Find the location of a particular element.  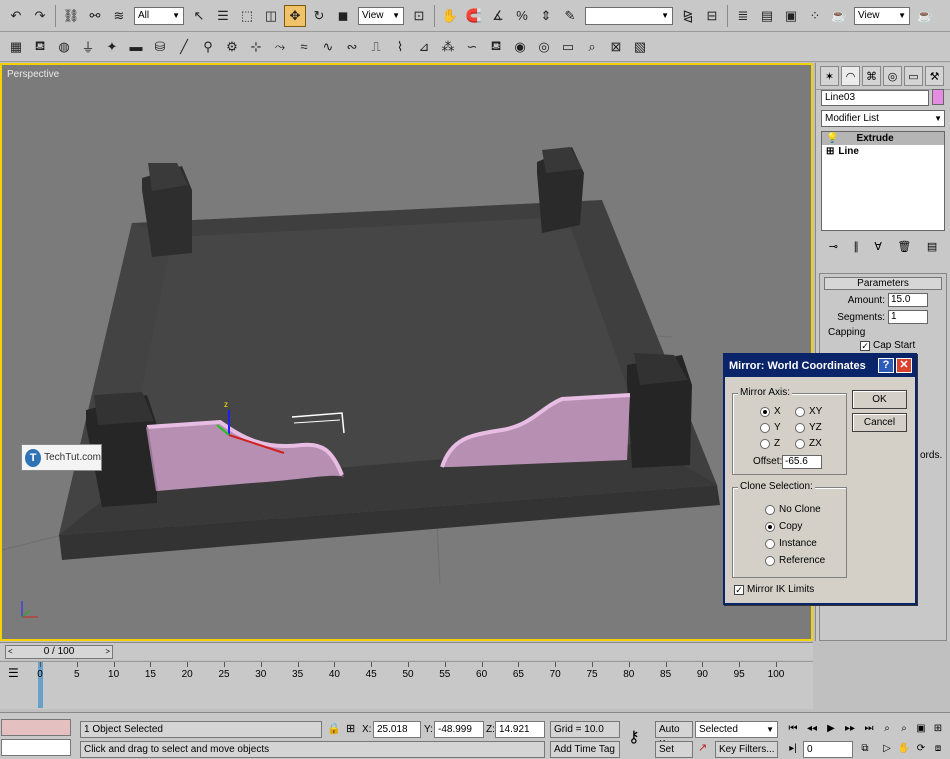

clone-radio-instance: Instance is located at coordinates (791, 543).